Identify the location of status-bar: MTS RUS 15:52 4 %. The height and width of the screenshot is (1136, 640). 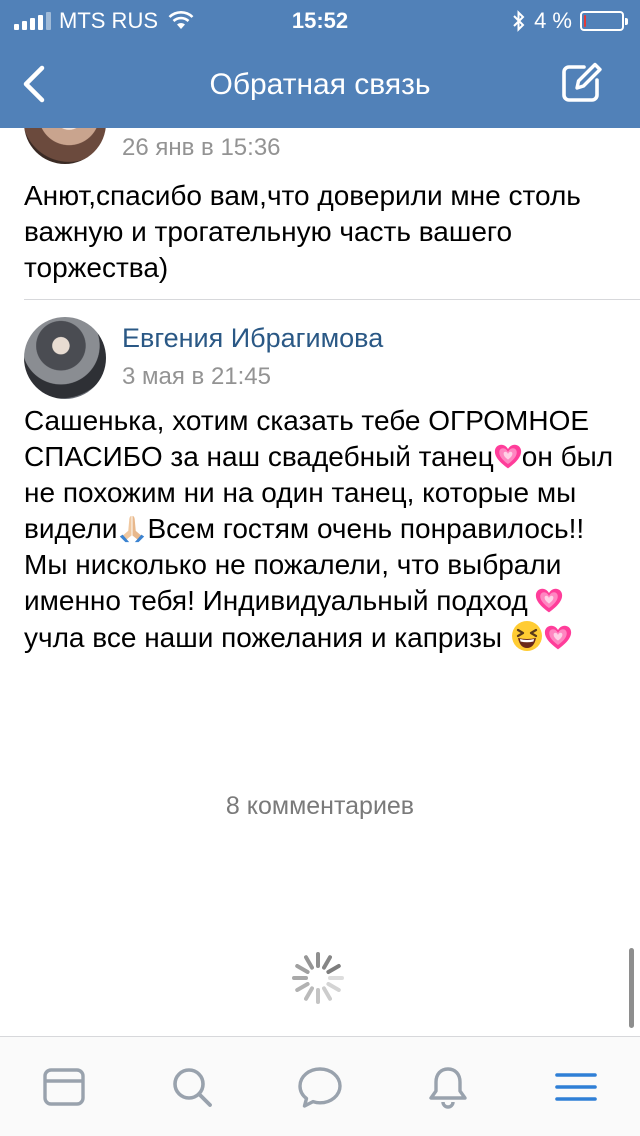
(320, 20).